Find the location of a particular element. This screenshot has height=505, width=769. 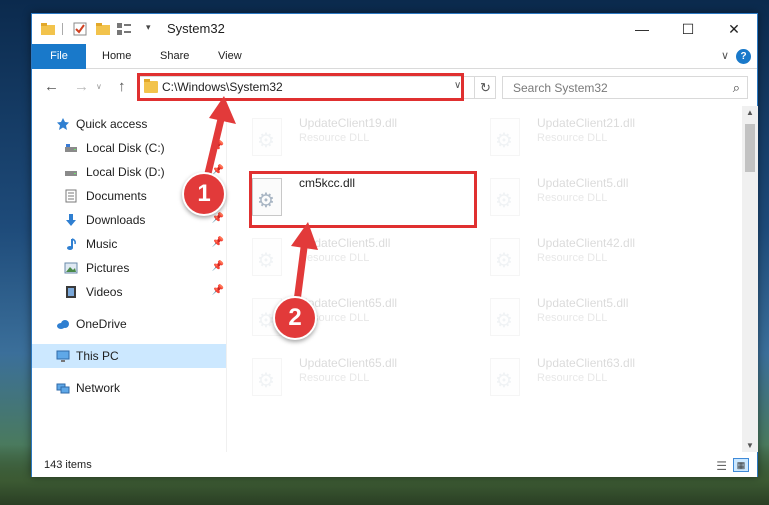

sidebar-item-label: Videos is located at coordinates (104, 292).